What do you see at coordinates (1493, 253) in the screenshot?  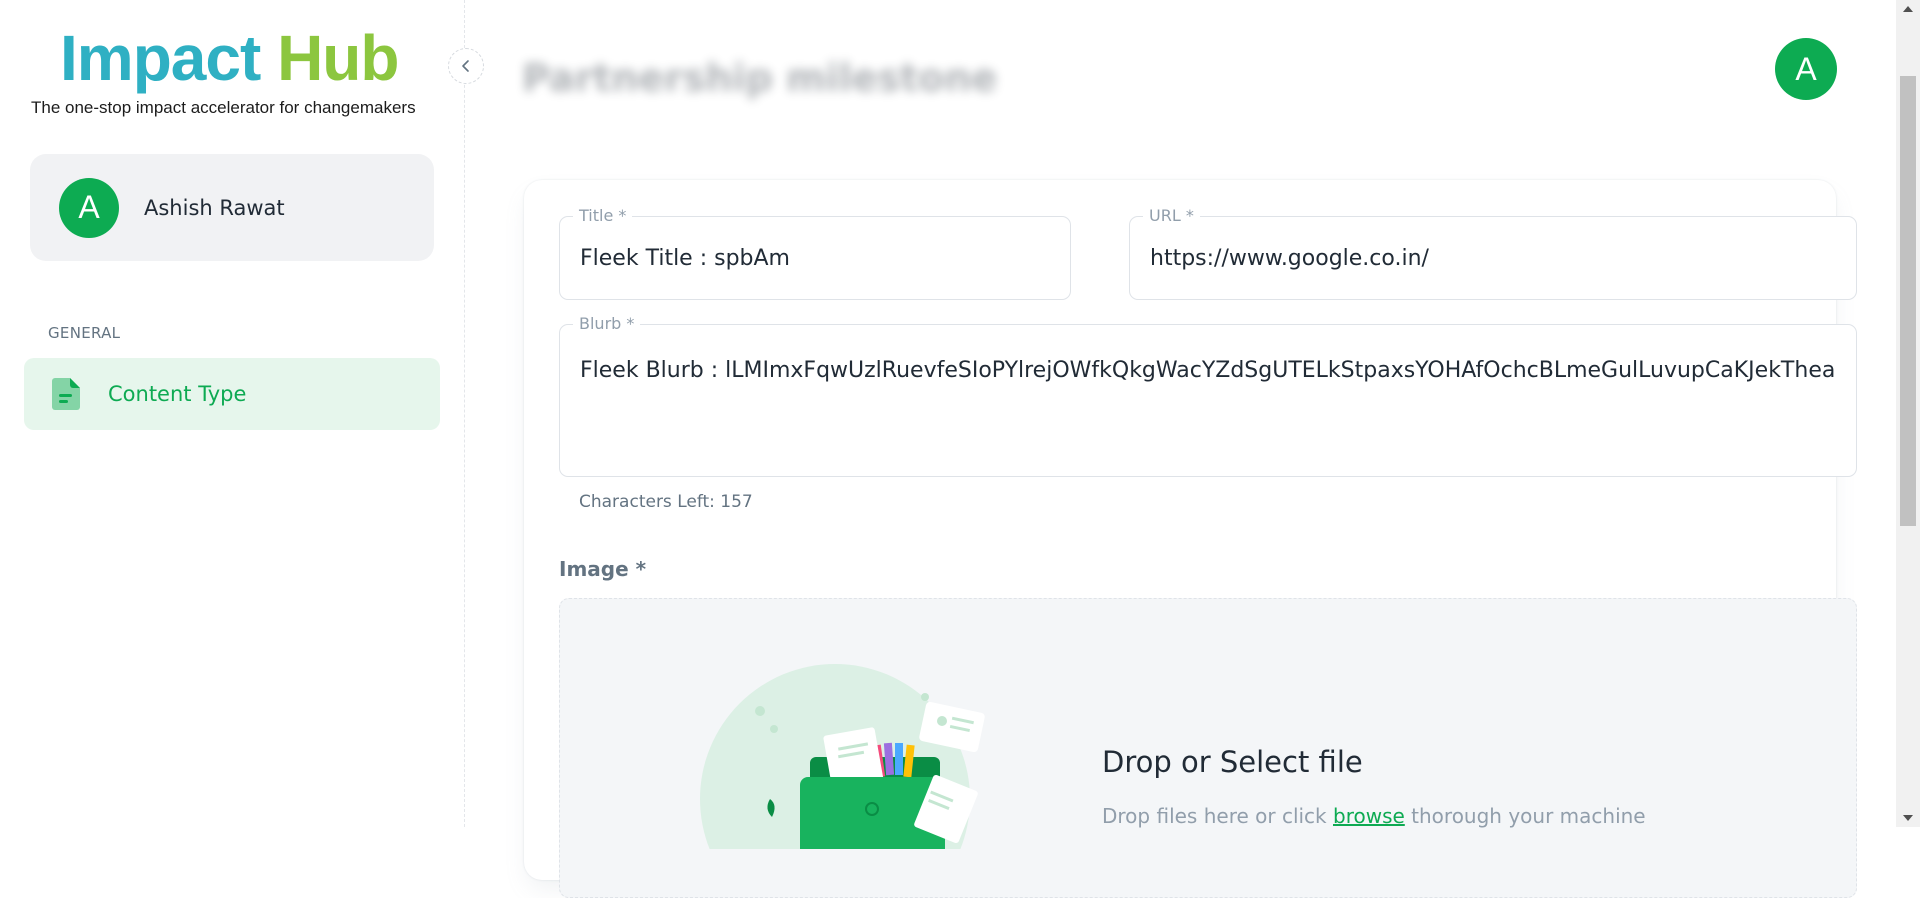 I see `url-field: URL * https://www.google.co.in/` at bounding box center [1493, 253].